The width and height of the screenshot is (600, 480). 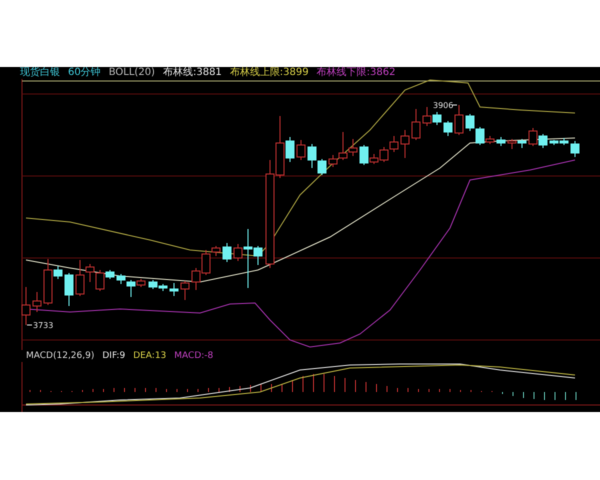 What do you see at coordinates (194, 356) in the screenshot?
I see `legend-label: MACD:-8` at bounding box center [194, 356].